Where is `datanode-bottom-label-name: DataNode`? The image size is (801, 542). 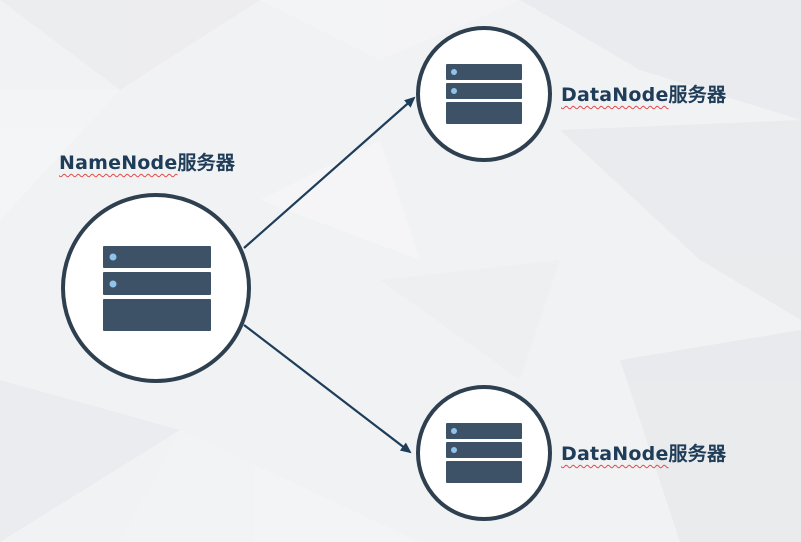
datanode-bottom-label-name: DataNode is located at coordinates (615, 454).